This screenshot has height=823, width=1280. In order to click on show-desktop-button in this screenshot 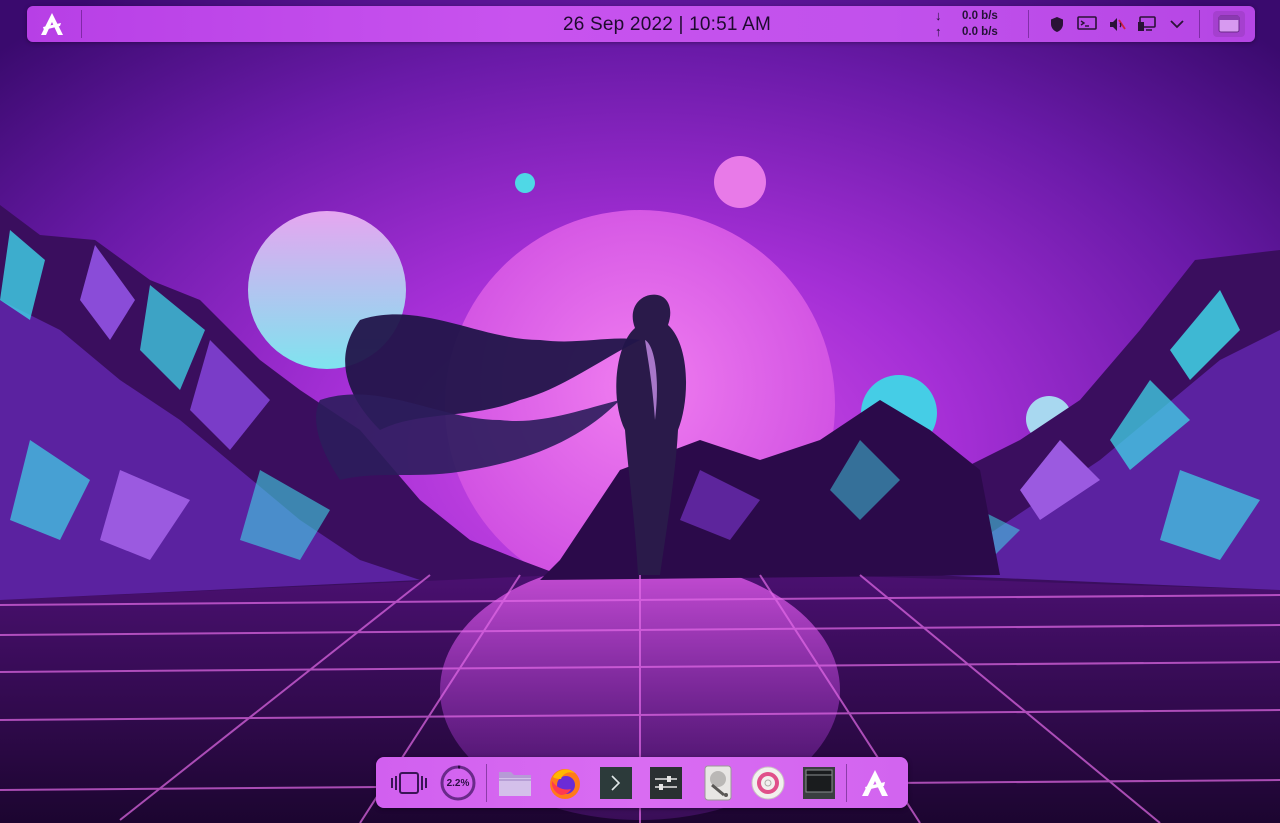, I will do `click(1229, 24)`.